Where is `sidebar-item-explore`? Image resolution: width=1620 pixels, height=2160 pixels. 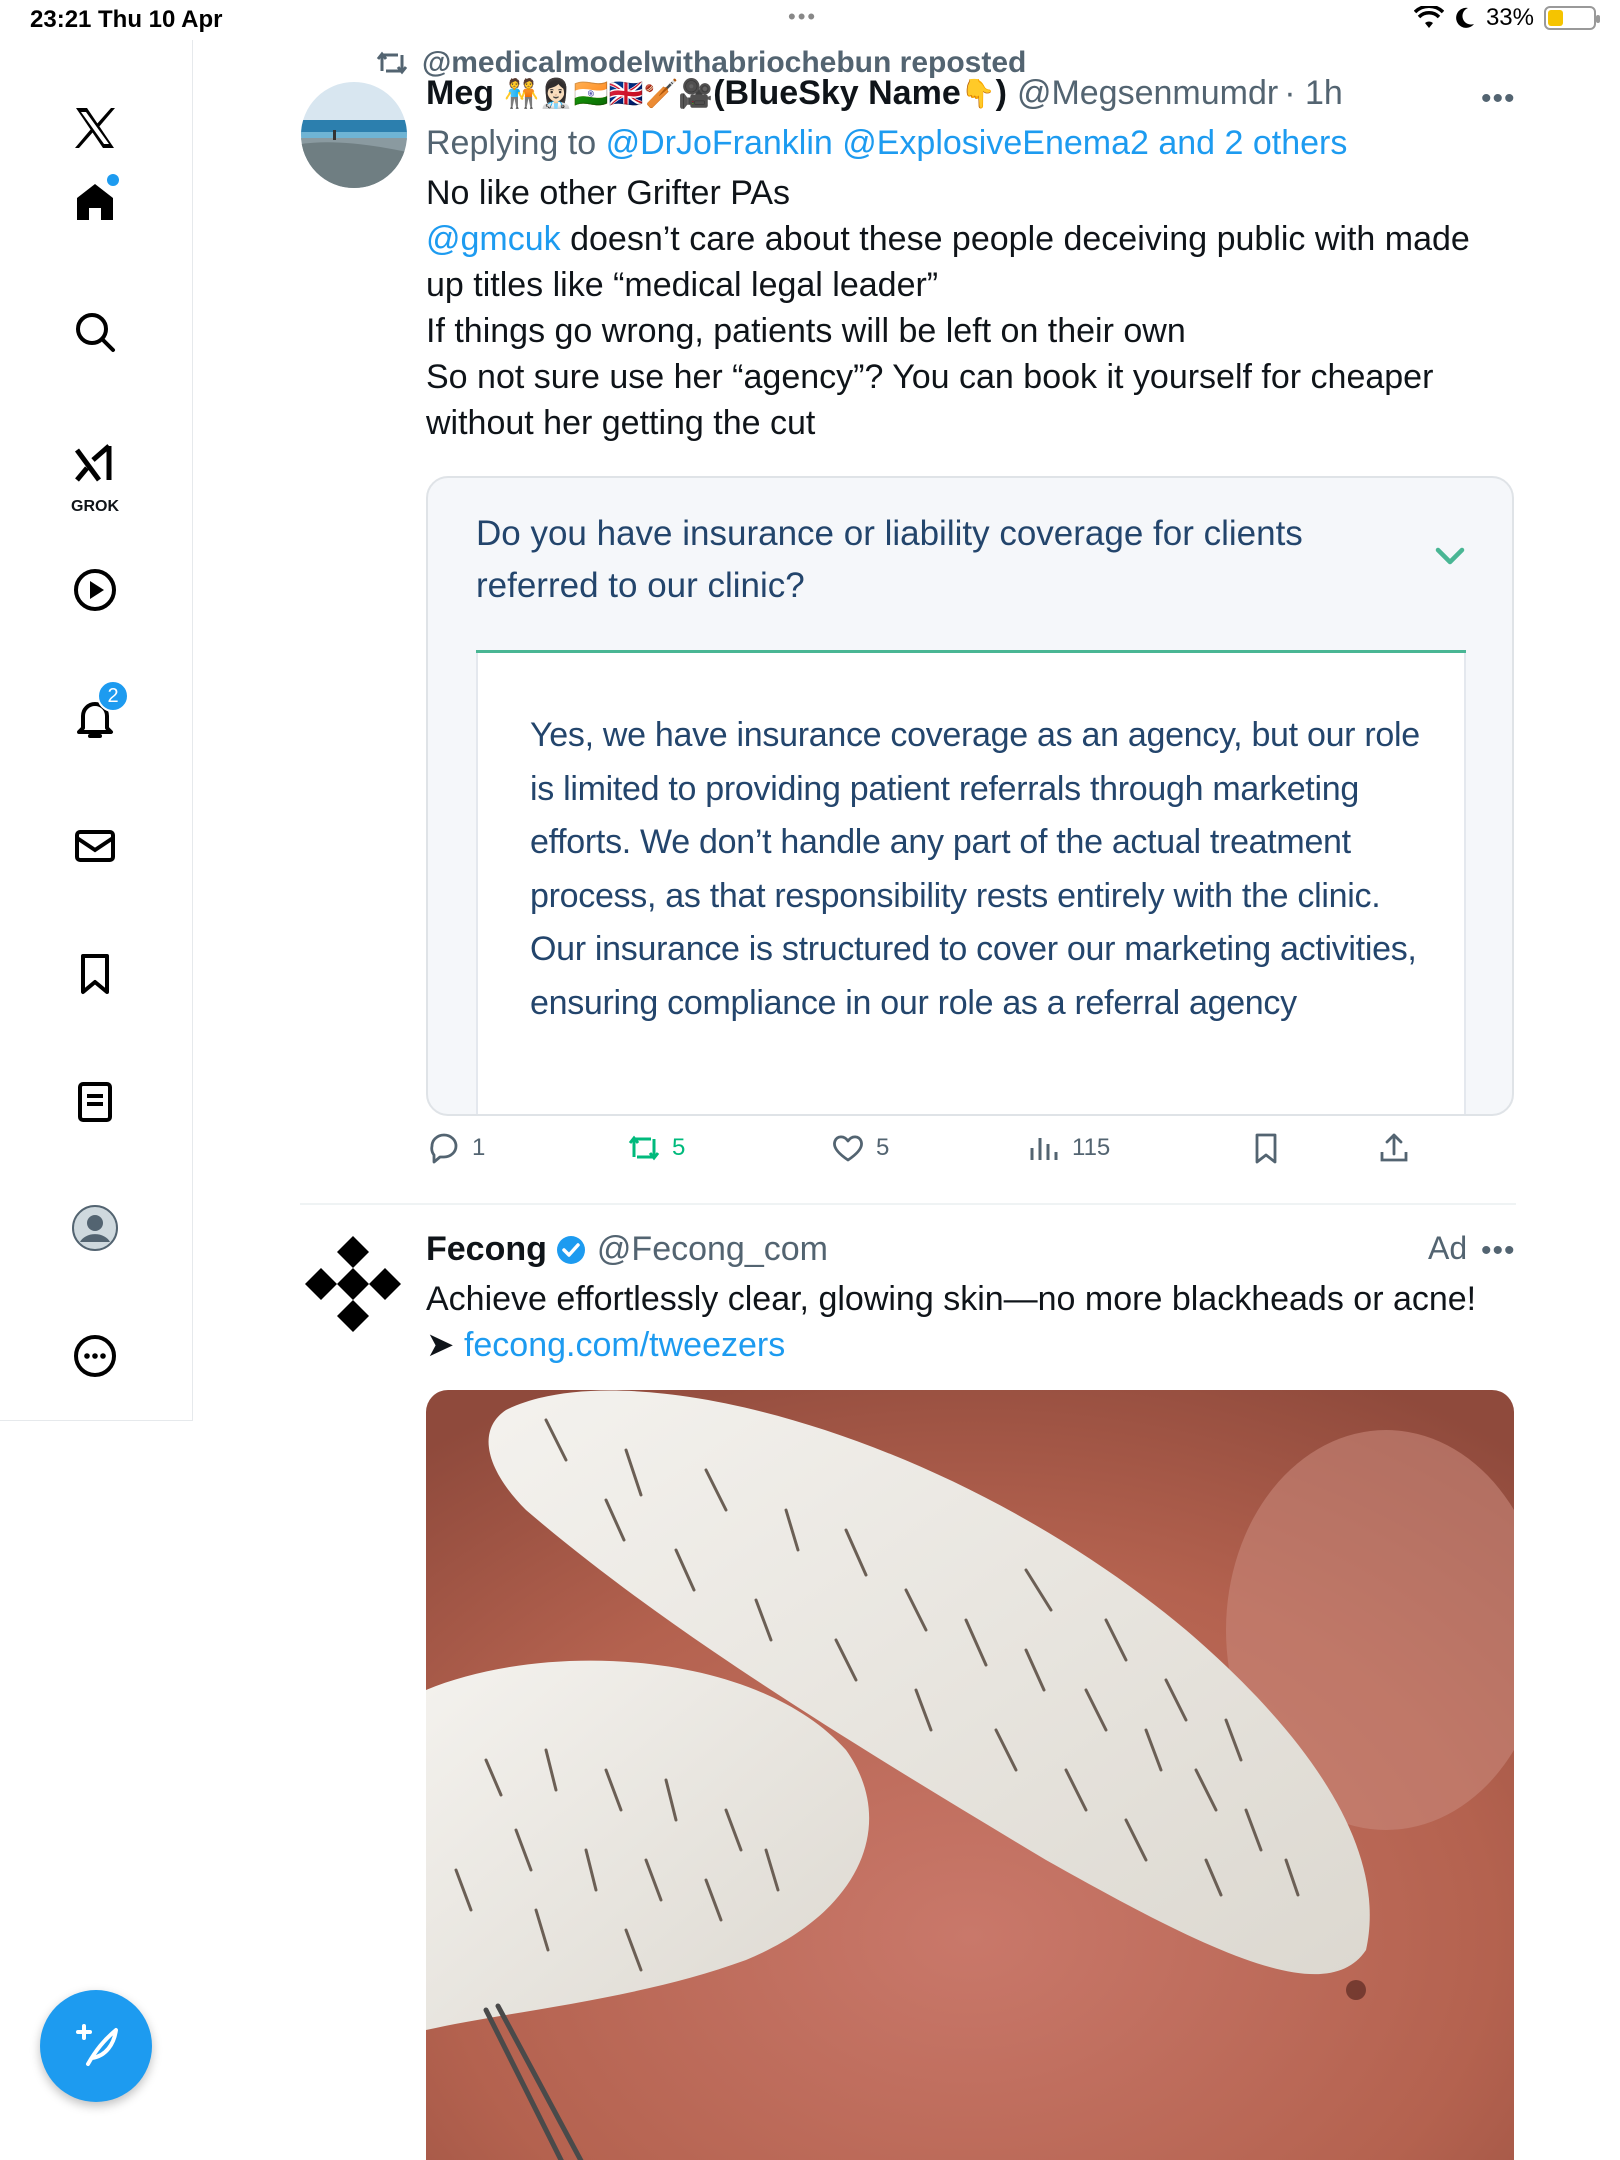 sidebar-item-explore is located at coordinates (95, 332).